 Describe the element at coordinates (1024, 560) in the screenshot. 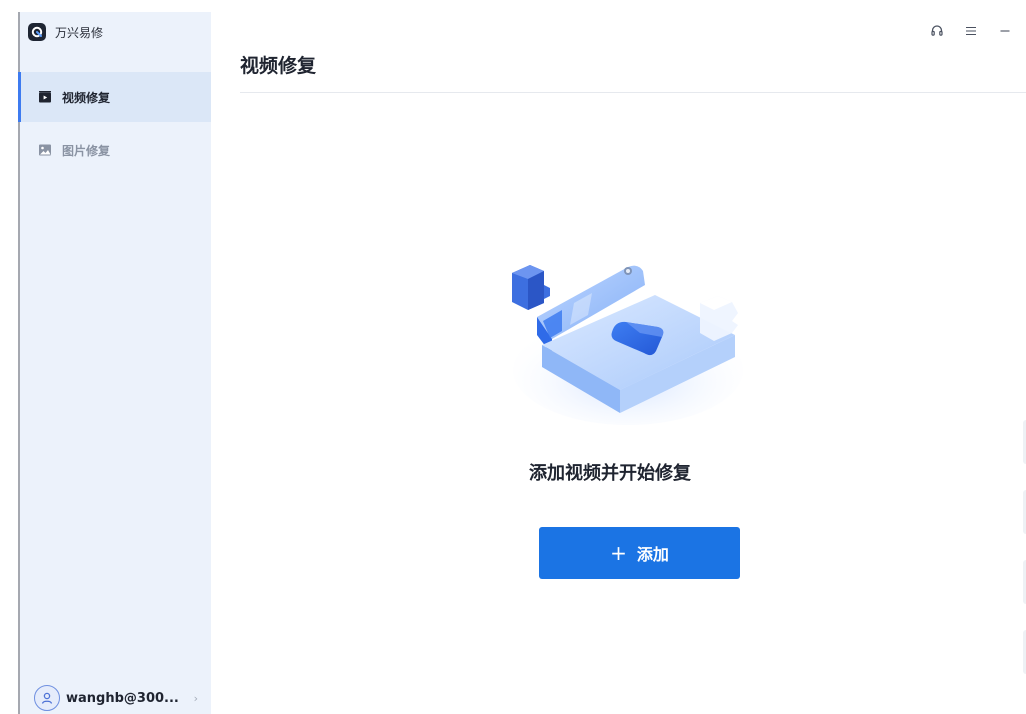

I see `side-panel-tabs` at that location.